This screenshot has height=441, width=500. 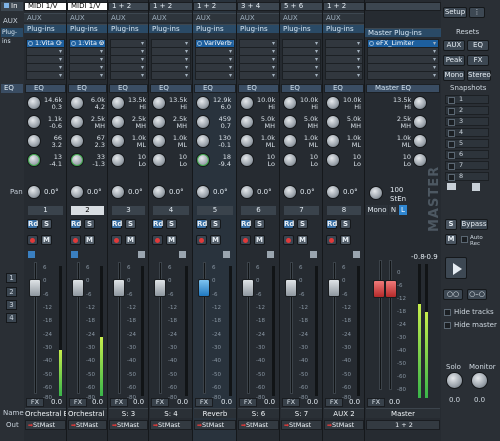 I want to click on link-button: ○○, so click(x=453, y=294).